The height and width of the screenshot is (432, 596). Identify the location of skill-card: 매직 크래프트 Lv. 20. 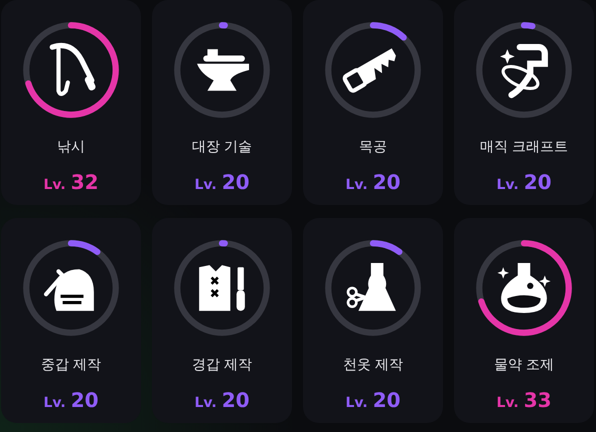
(524, 102).